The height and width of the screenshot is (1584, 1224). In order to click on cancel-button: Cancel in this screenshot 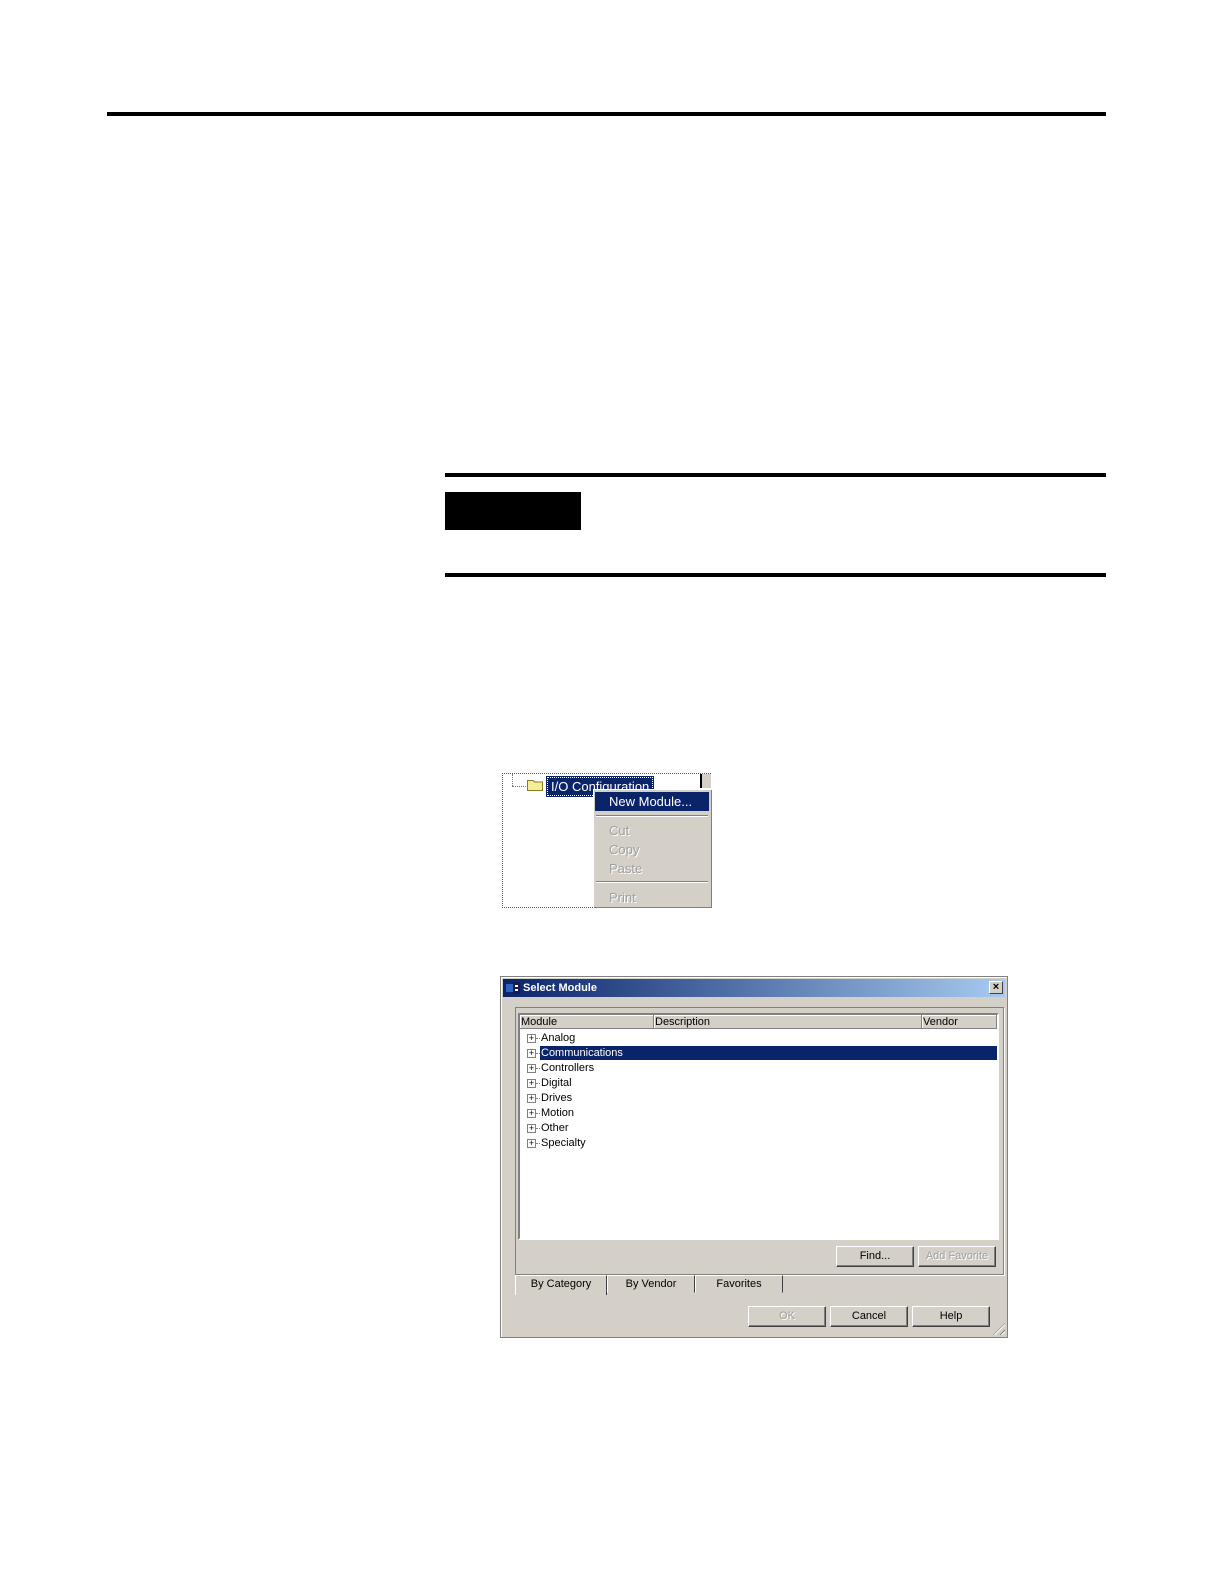, I will do `click(869, 1316)`.